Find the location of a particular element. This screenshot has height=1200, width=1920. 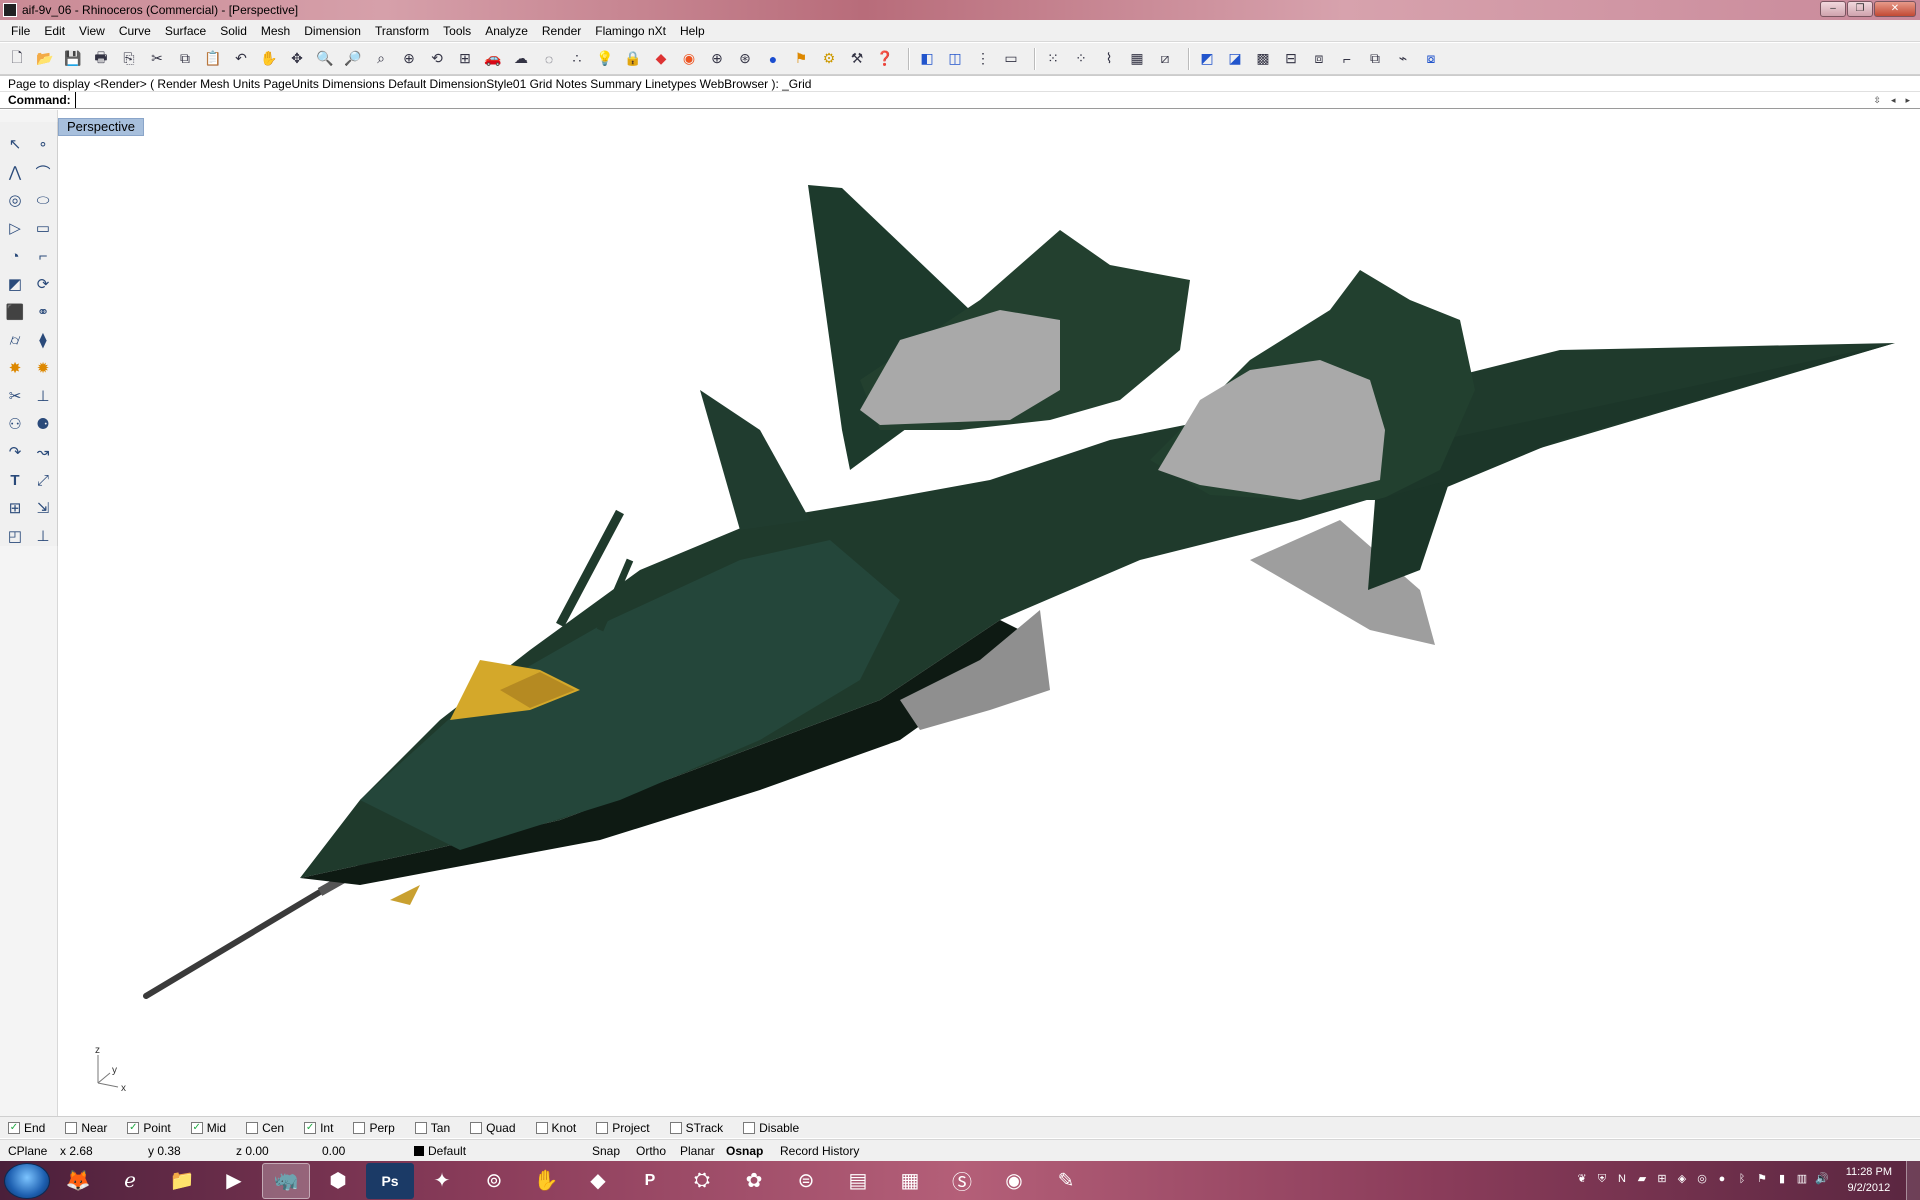

surface-flip-icon: ◪ is located at coordinates (1235, 59).